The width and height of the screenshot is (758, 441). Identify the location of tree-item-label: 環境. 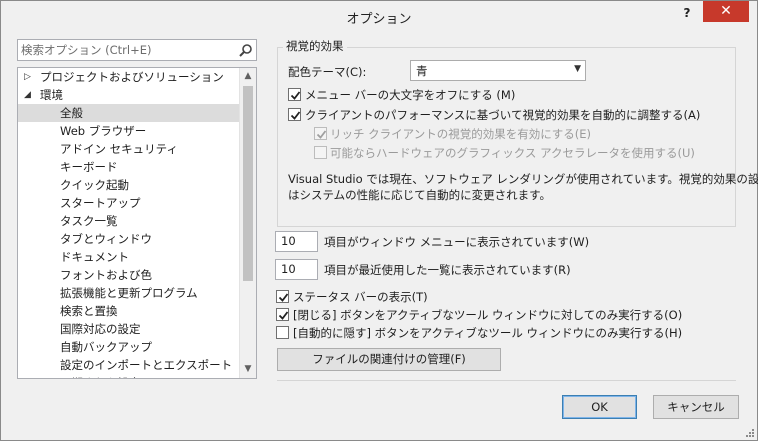
(51, 95).